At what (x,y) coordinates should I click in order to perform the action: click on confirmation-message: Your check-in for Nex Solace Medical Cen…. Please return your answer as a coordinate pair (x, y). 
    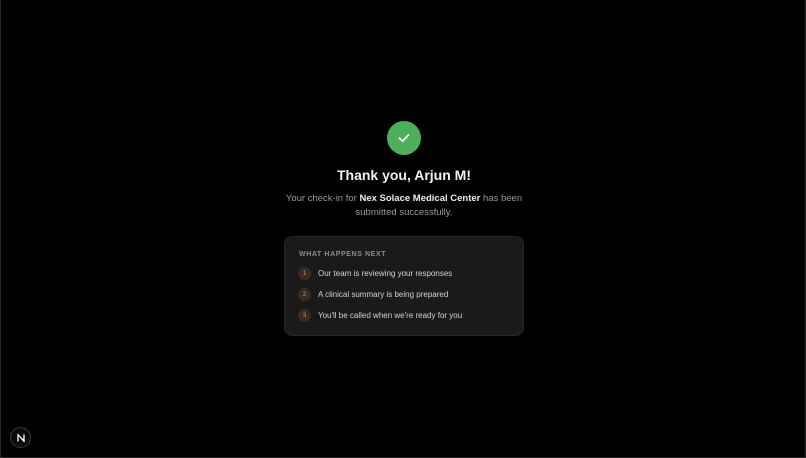
    Looking at the image, I should click on (404, 206).